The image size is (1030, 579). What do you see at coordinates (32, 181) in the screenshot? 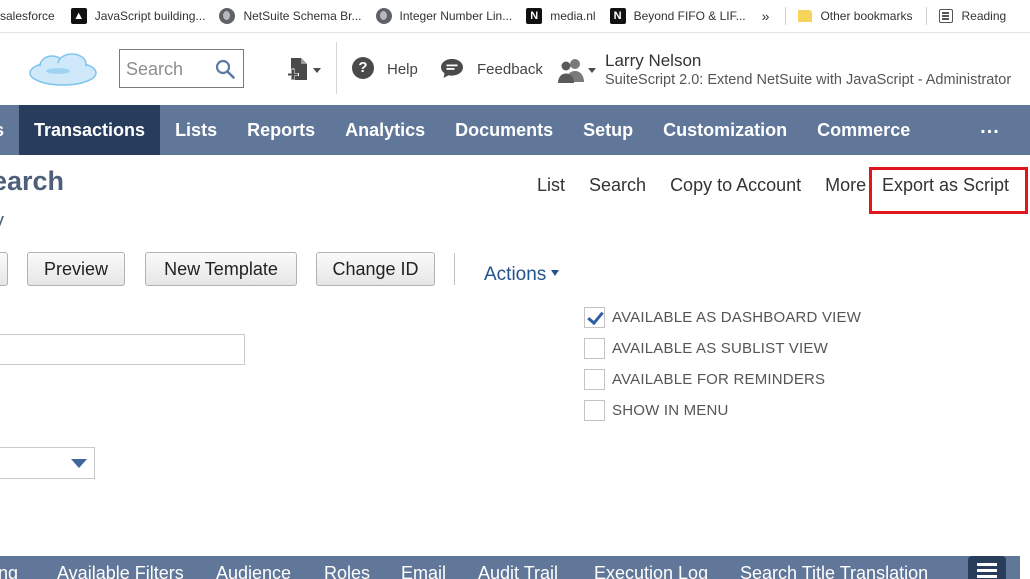
I see `page-title: earch` at bounding box center [32, 181].